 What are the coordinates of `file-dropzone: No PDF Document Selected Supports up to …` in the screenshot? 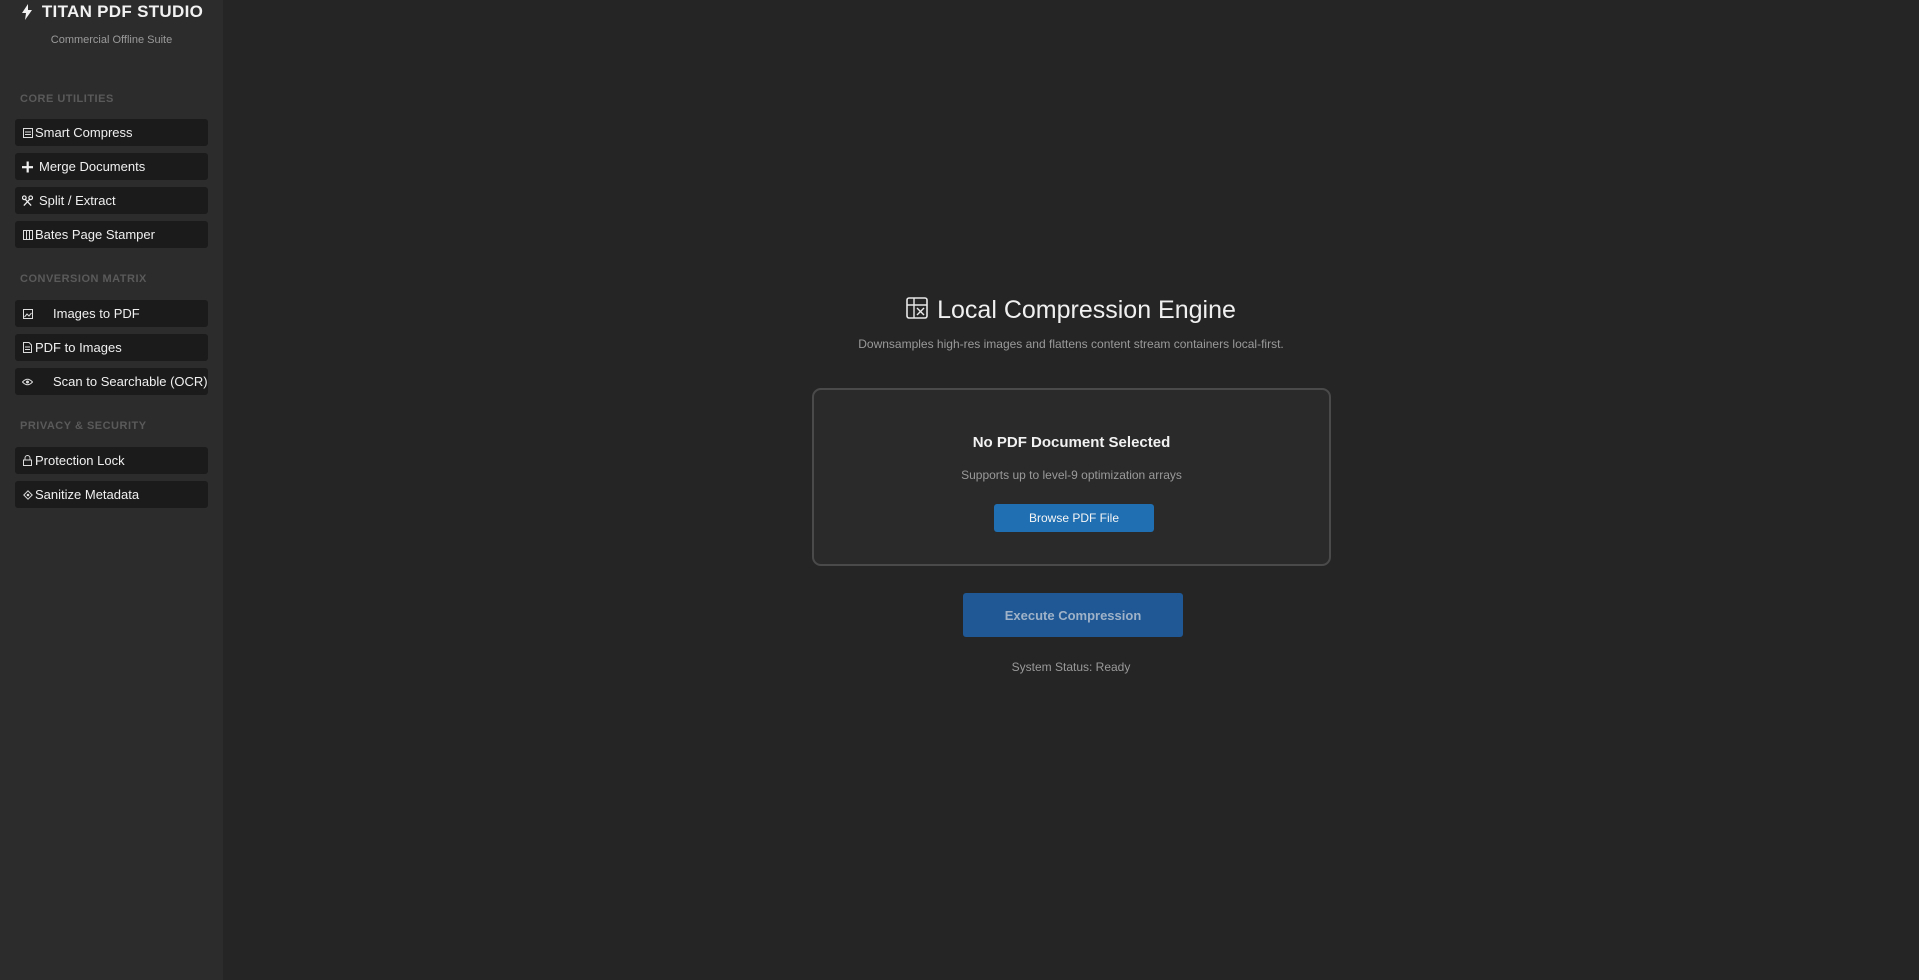 It's located at (1071, 477).